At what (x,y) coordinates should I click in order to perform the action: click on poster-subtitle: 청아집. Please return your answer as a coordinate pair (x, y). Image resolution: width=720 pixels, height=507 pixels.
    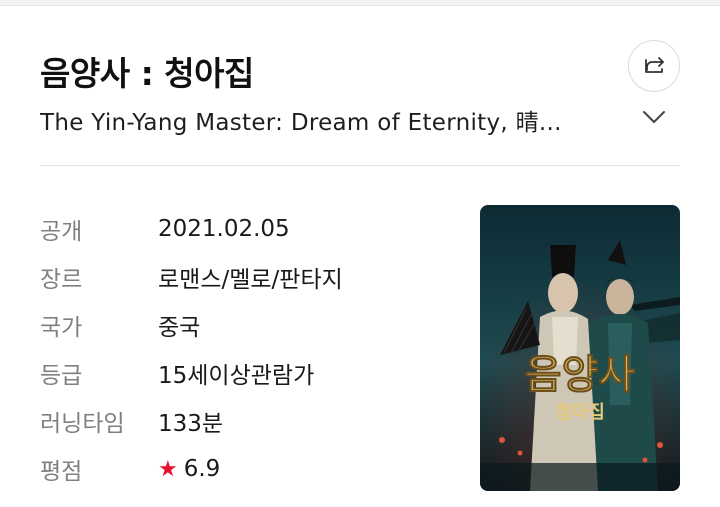
    Looking at the image, I should click on (580, 412).